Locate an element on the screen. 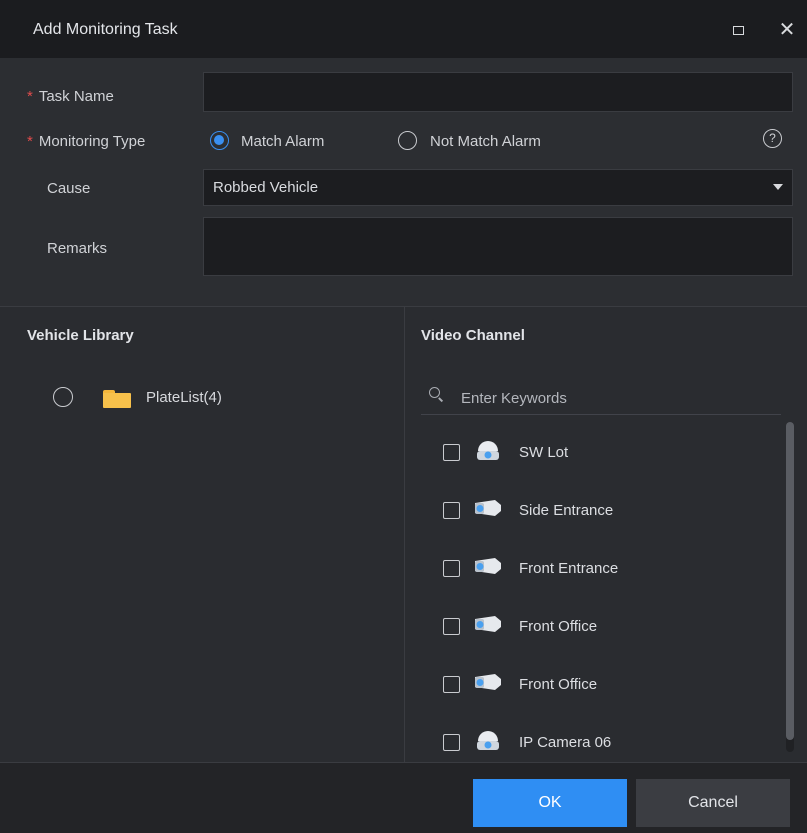  channel-label: IP Camera 06 is located at coordinates (565, 742).